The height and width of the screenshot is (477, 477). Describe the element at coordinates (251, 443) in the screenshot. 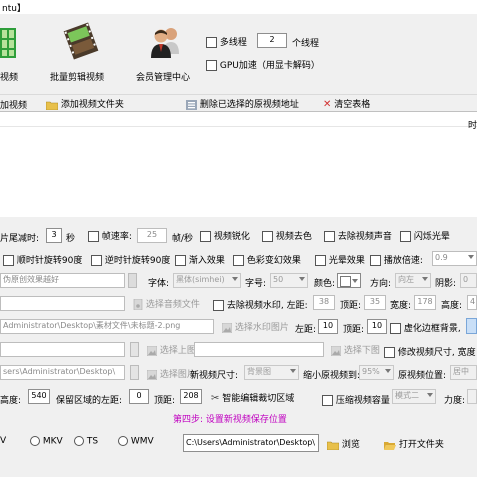

I see `output-path-input: C:\Users\Administrator\Desktop\` at that location.